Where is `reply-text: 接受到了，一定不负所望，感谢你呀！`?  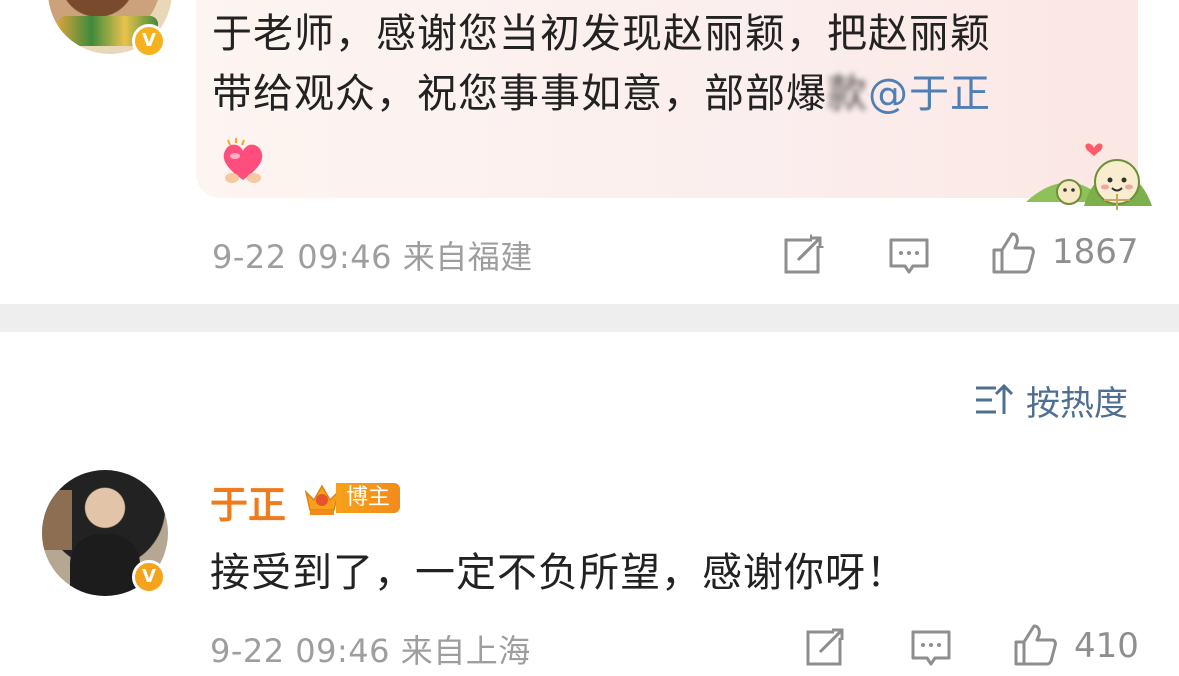
reply-text: 接受到了，一定不负所望，感谢你呀！ is located at coordinates (558, 573).